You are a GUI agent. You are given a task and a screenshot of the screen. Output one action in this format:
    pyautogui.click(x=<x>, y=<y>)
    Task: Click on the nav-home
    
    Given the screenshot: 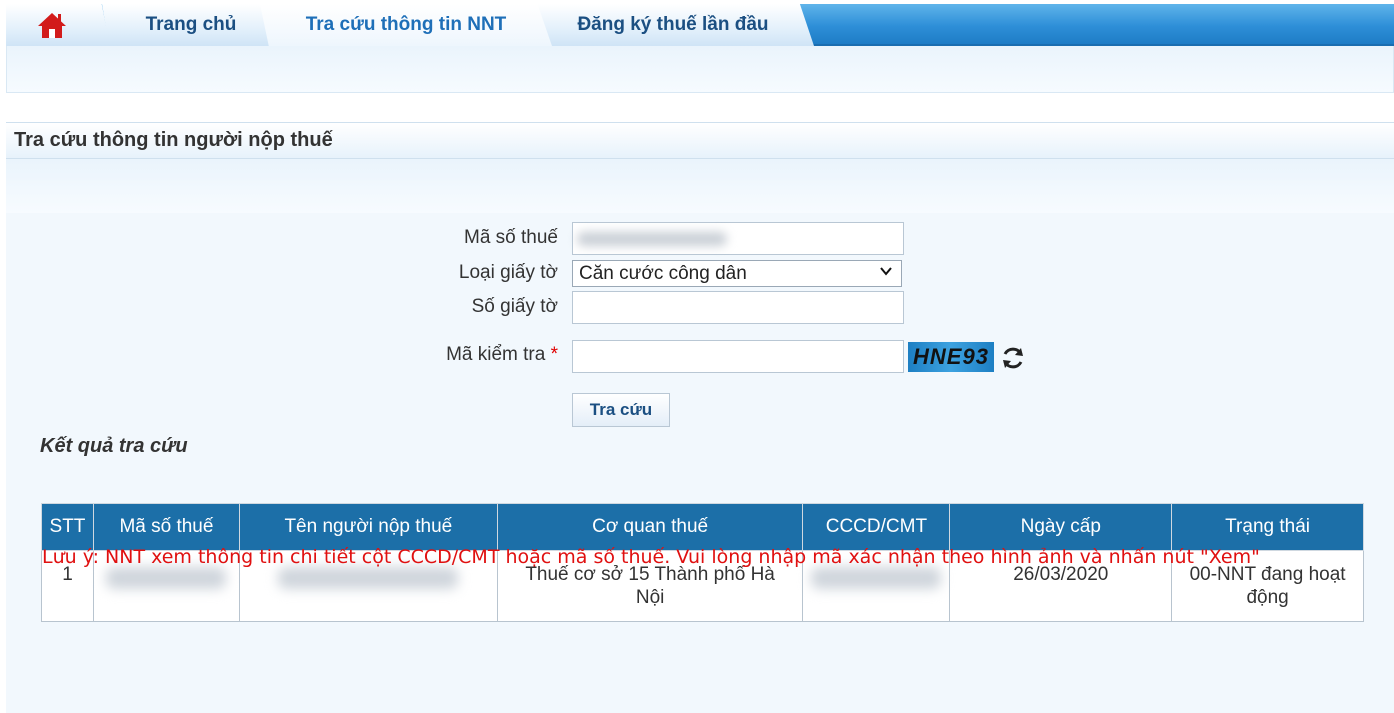 What is the action you would take?
    pyautogui.click(x=58, y=25)
    